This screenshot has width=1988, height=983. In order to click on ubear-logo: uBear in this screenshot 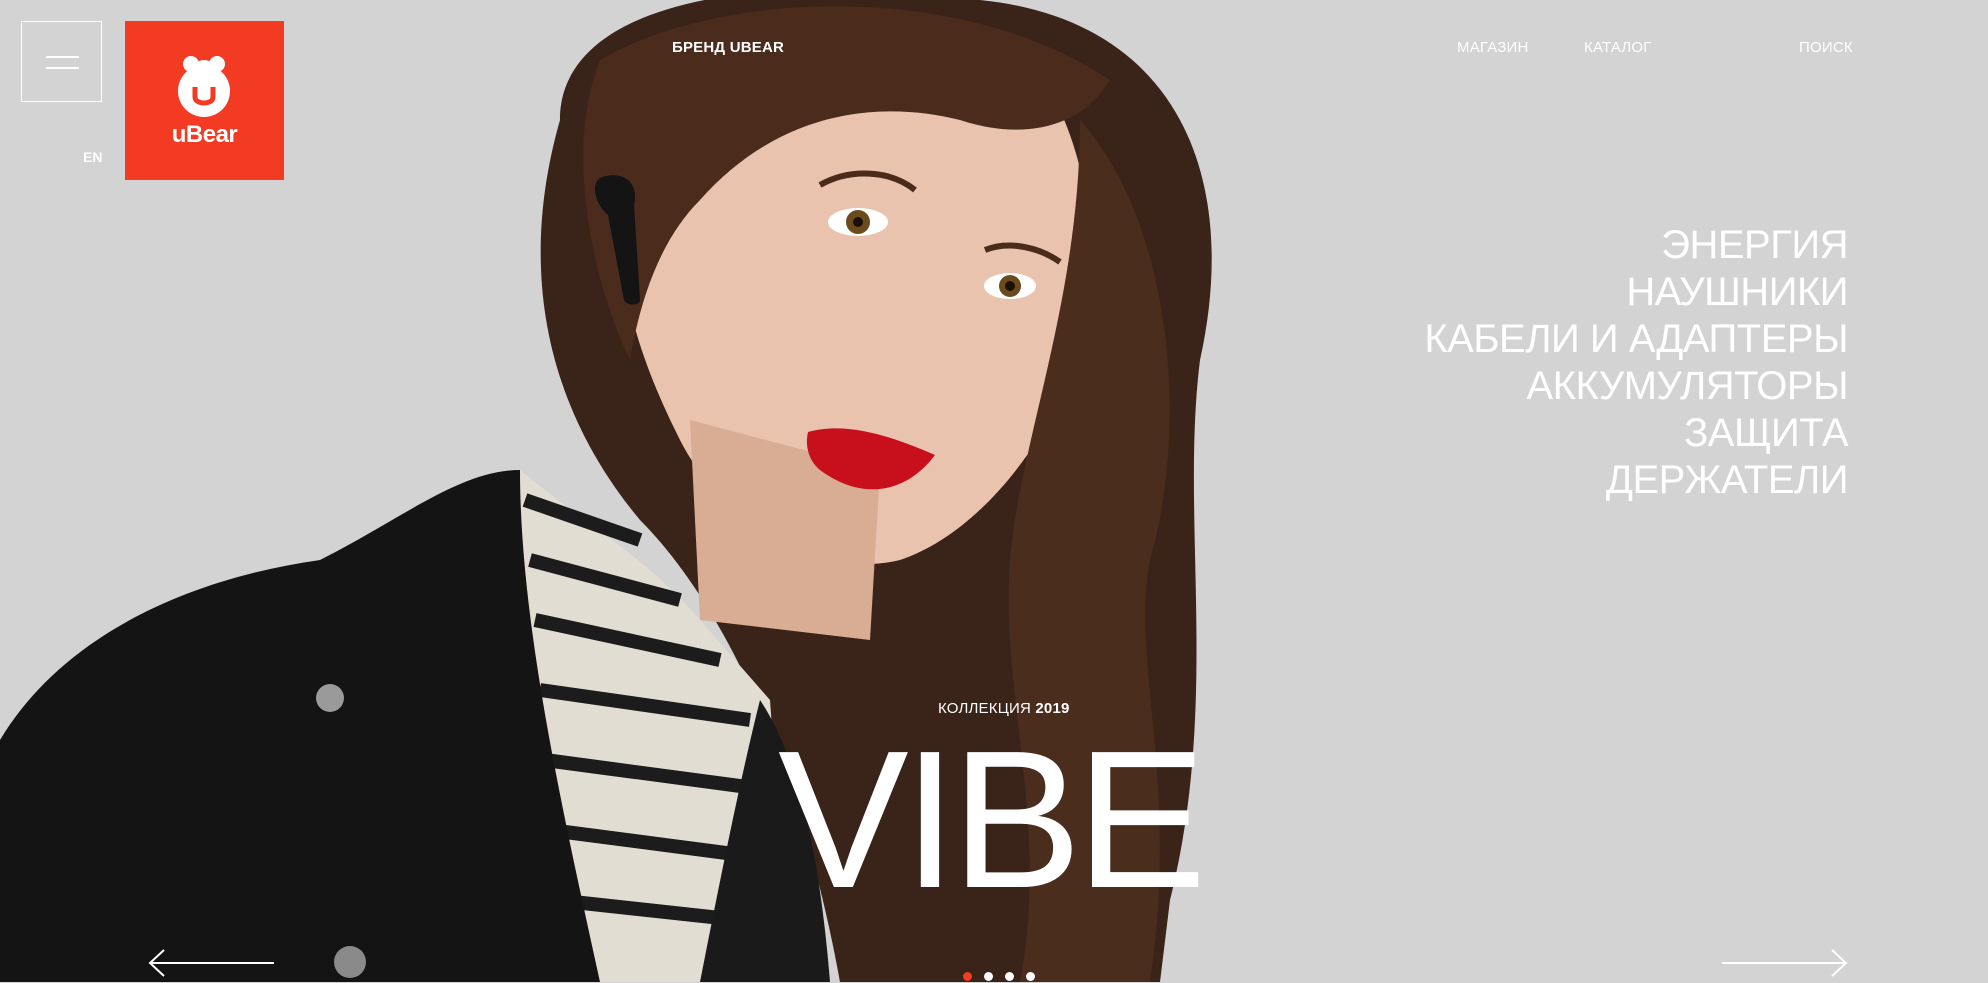, I will do `click(204, 100)`.